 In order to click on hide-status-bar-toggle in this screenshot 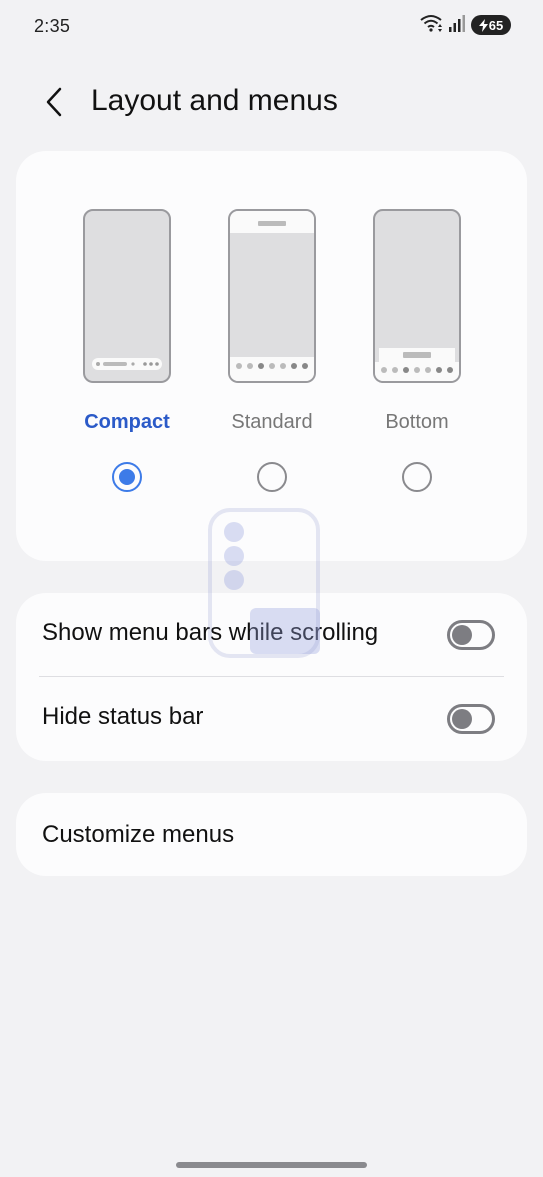, I will do `click(471, 719)`.